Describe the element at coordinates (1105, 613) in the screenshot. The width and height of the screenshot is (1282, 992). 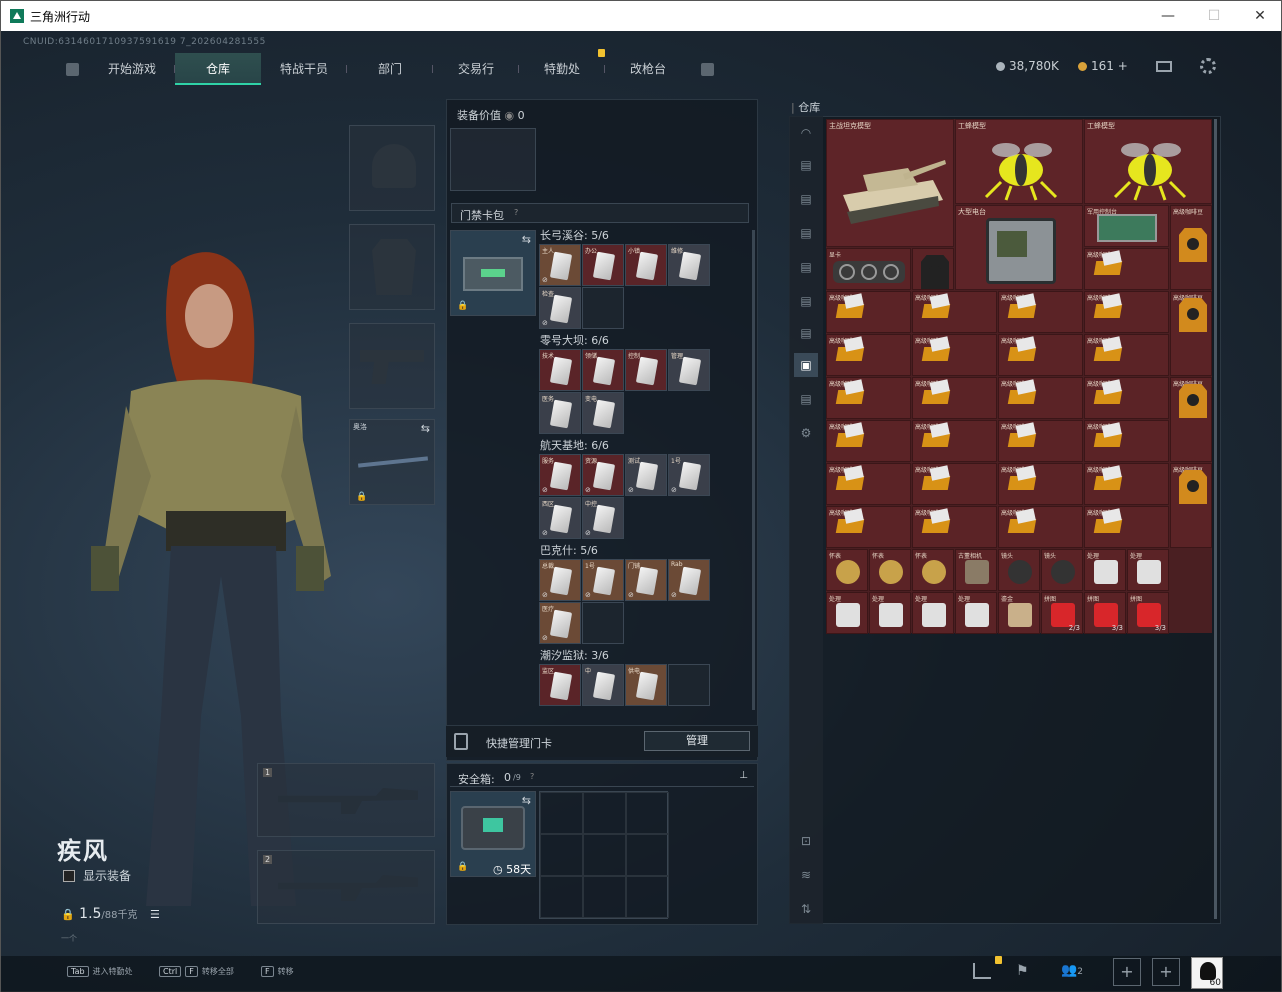
I see `warehouse-item: 拼图 3/3` at that location.